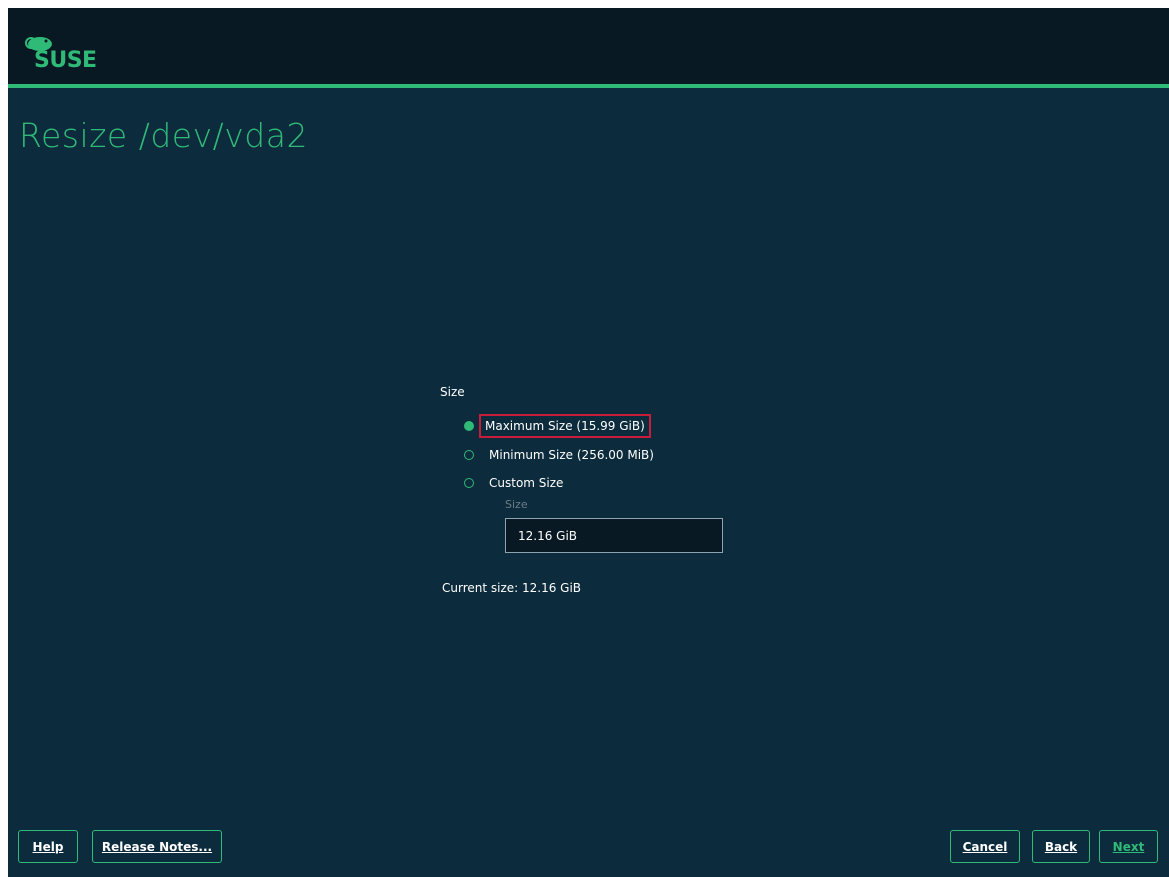 The image size is (1169, 877). I want to click on custom-size-input: 12.16 GiB, so click(614, 535).